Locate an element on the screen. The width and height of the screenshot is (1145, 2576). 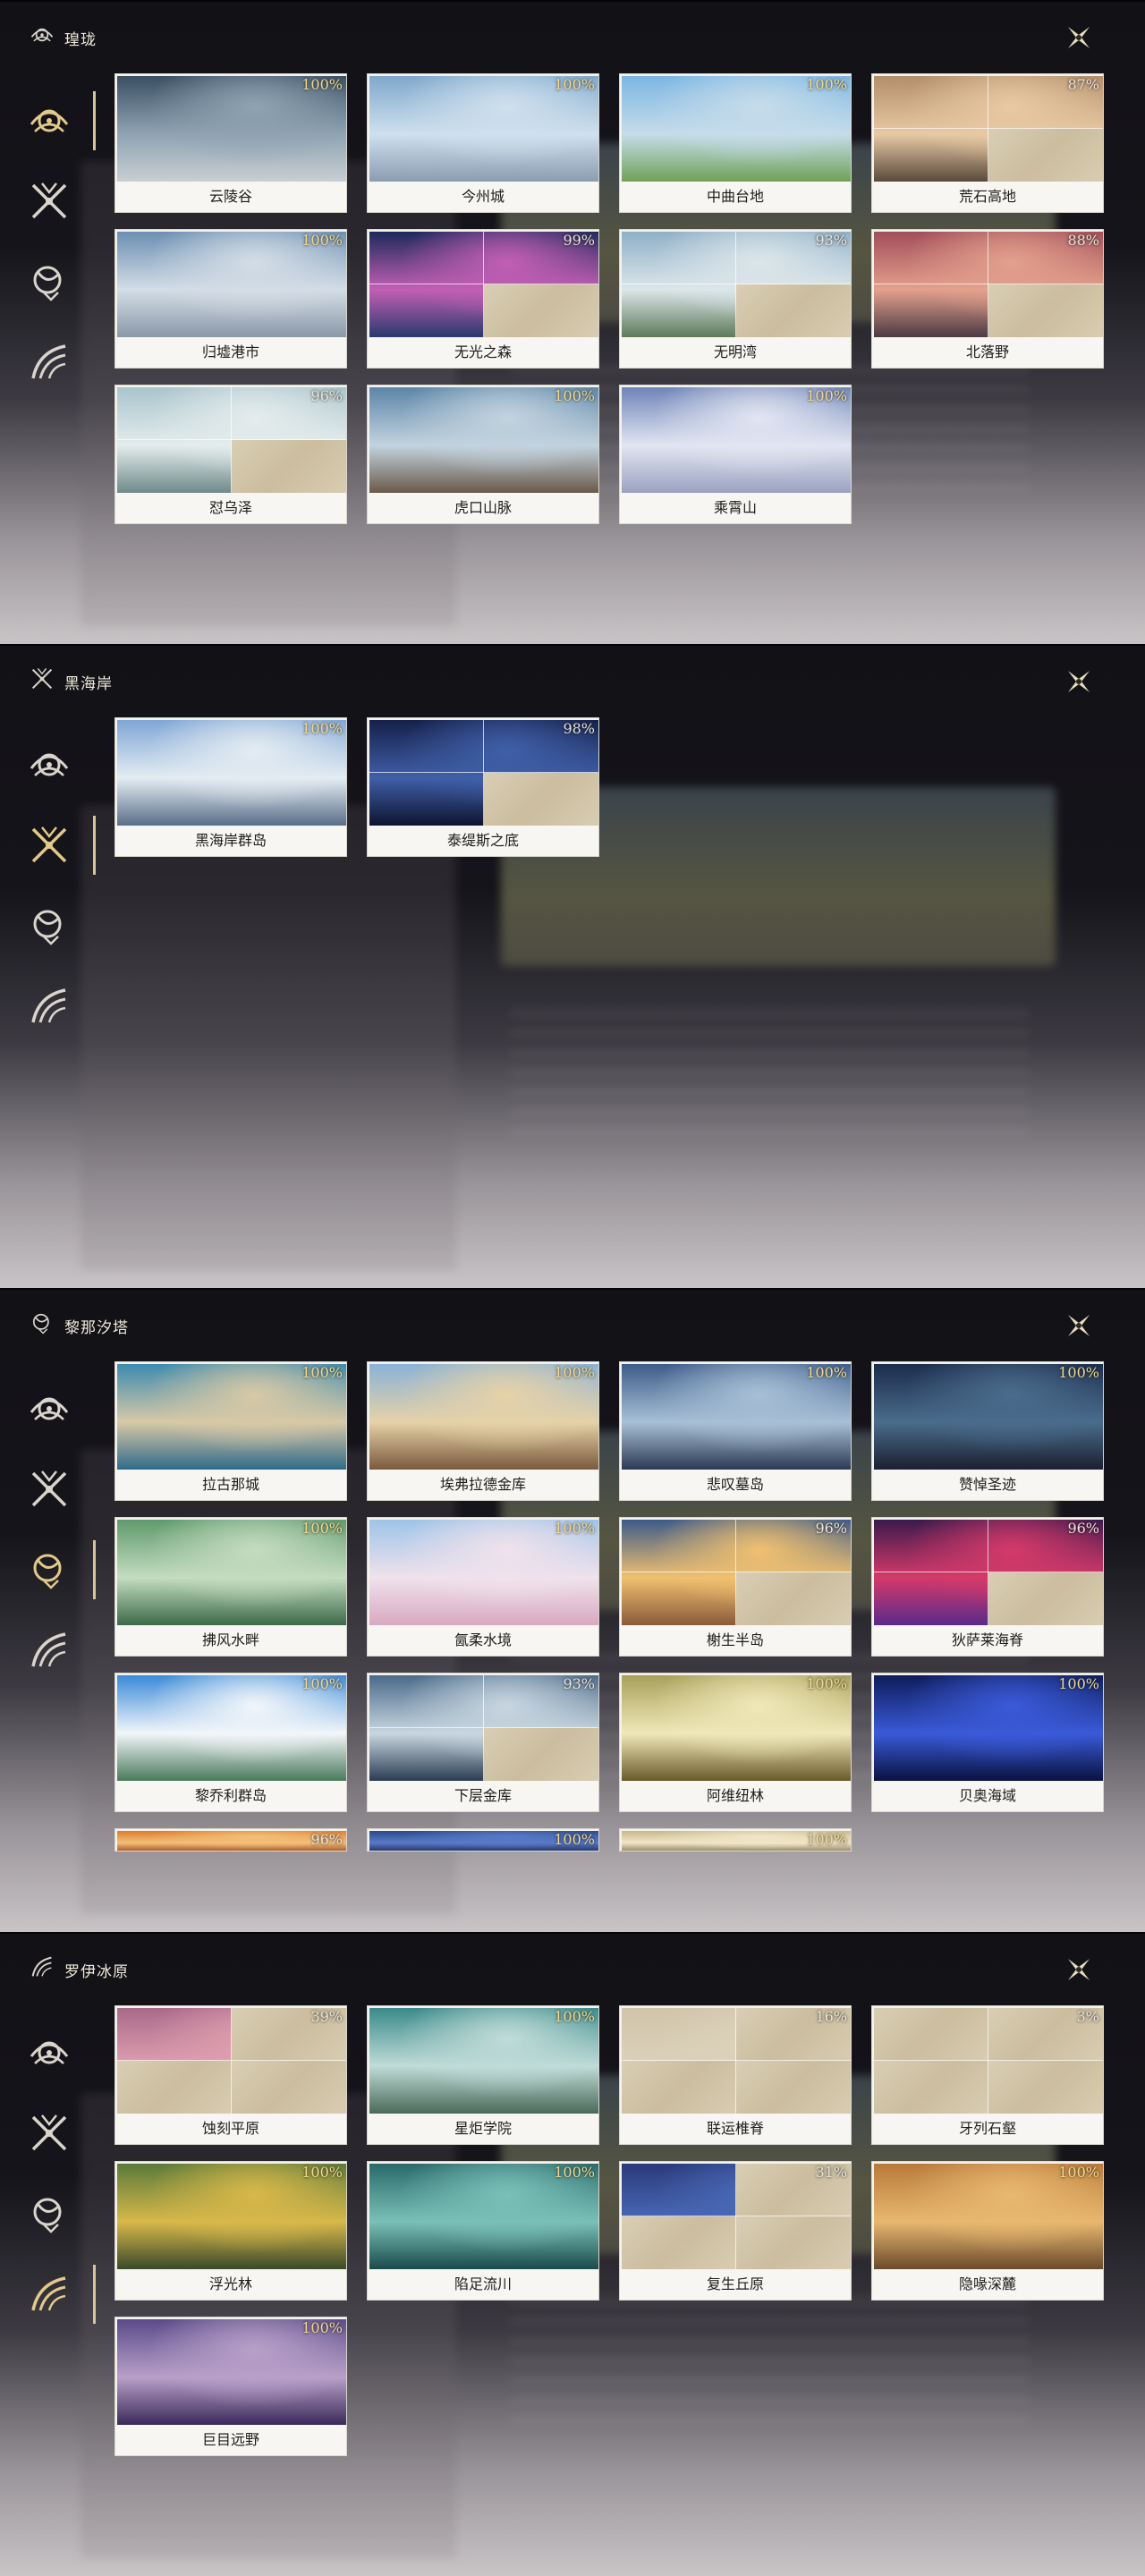
region-card: 100% 埃弗拉德金库 is located at coordinates (483, 1431).